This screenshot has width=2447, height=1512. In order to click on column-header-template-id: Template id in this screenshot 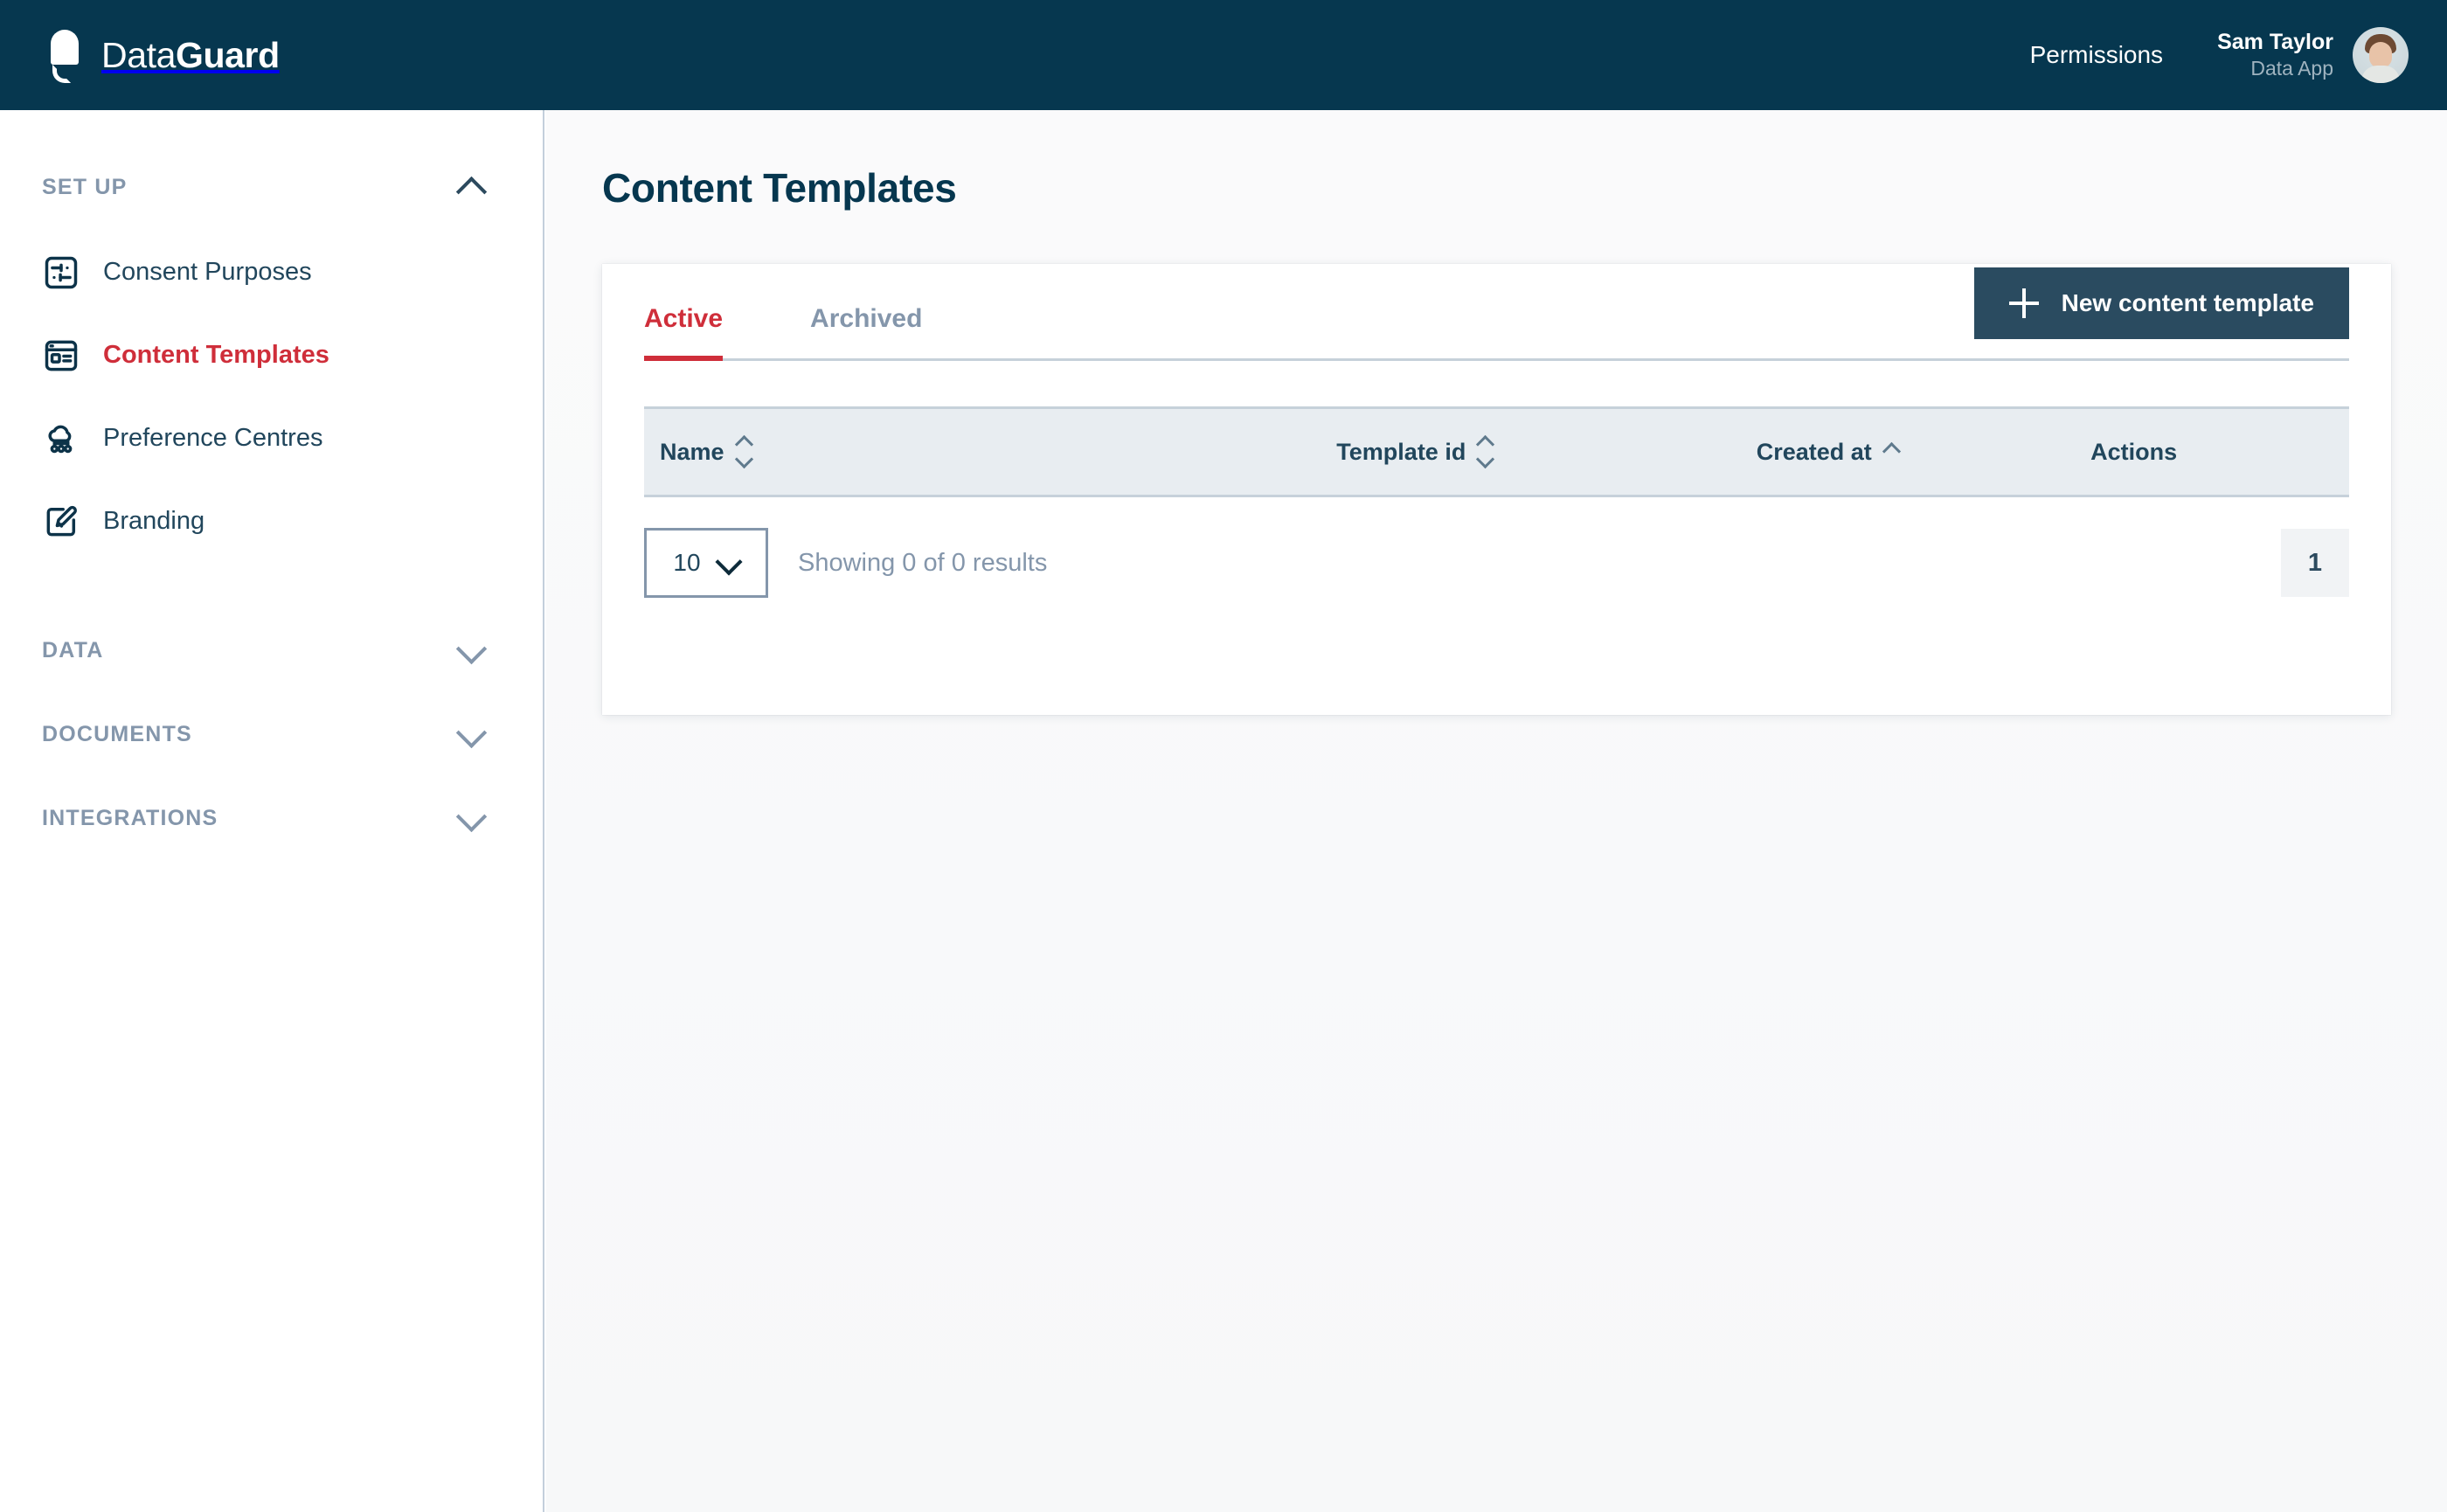, I will do `click(1530, 451)`.